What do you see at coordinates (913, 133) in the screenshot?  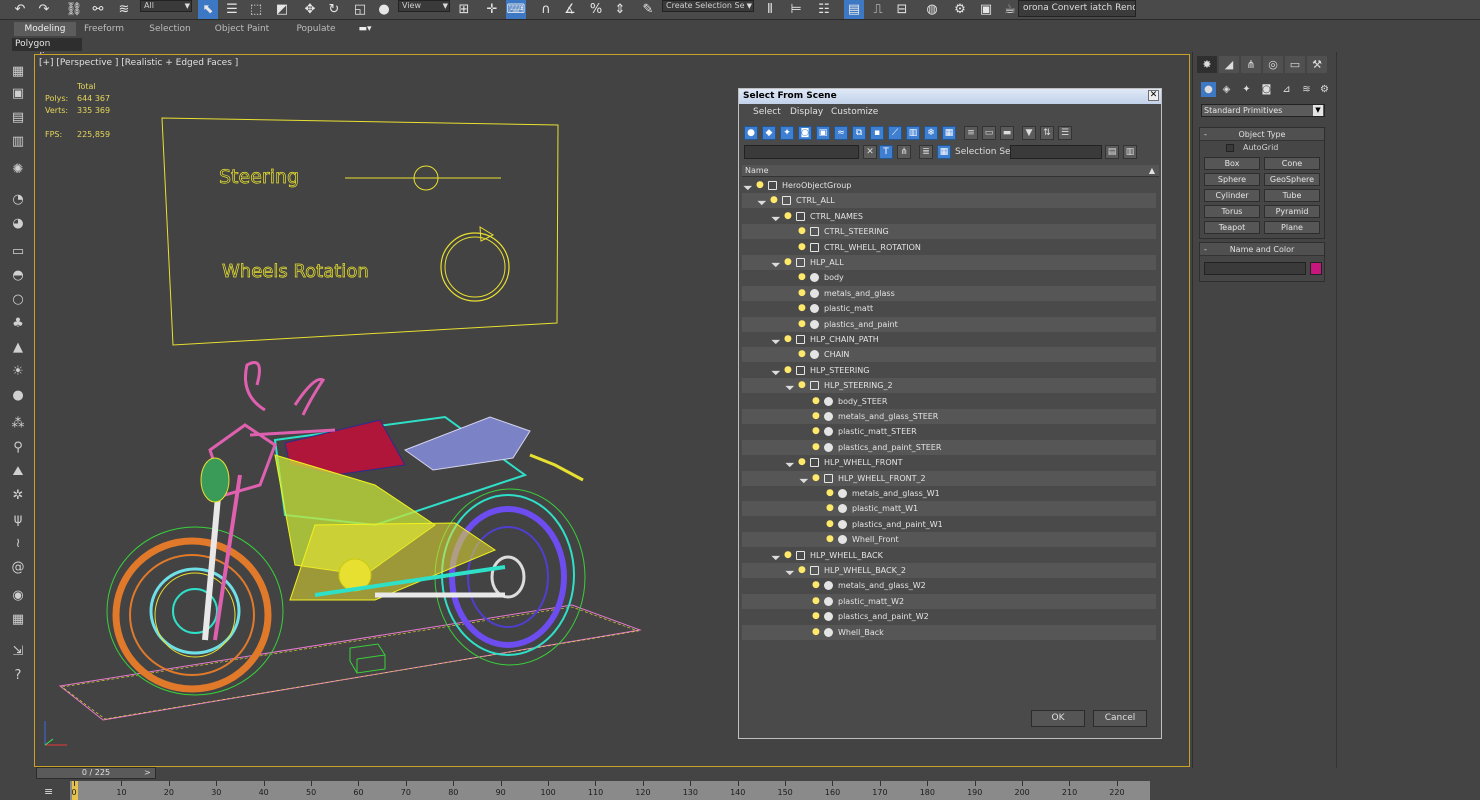 I see `filter-containers-icon: ▥` at bounding box center [913, 133].